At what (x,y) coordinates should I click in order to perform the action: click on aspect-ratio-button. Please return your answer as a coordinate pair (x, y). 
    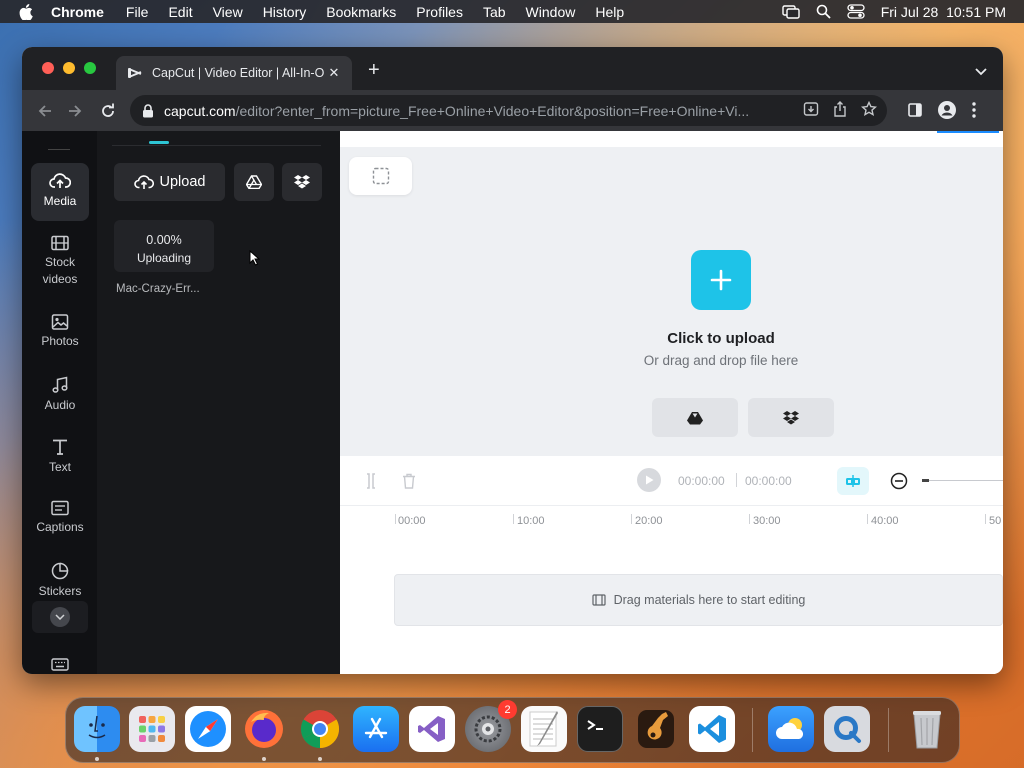
    Looking at the image, I should click on (380, 176).